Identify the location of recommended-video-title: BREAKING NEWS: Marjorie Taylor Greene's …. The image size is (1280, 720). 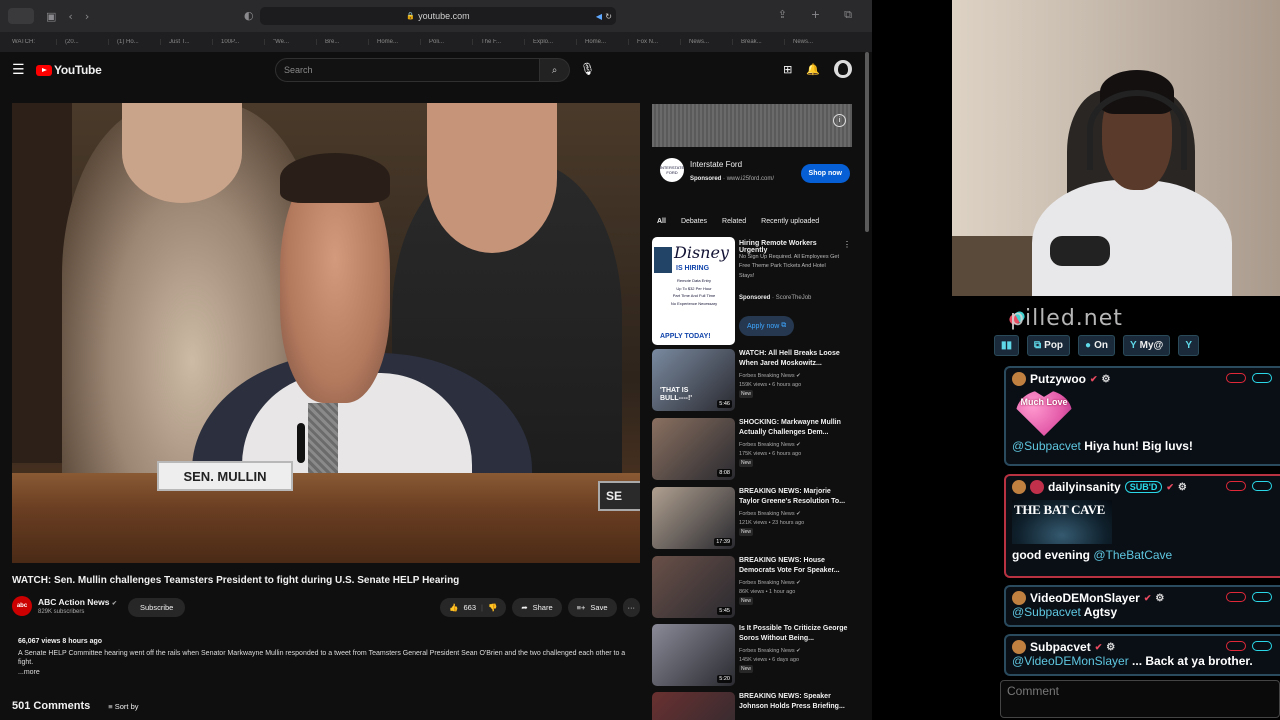
(795, 497).